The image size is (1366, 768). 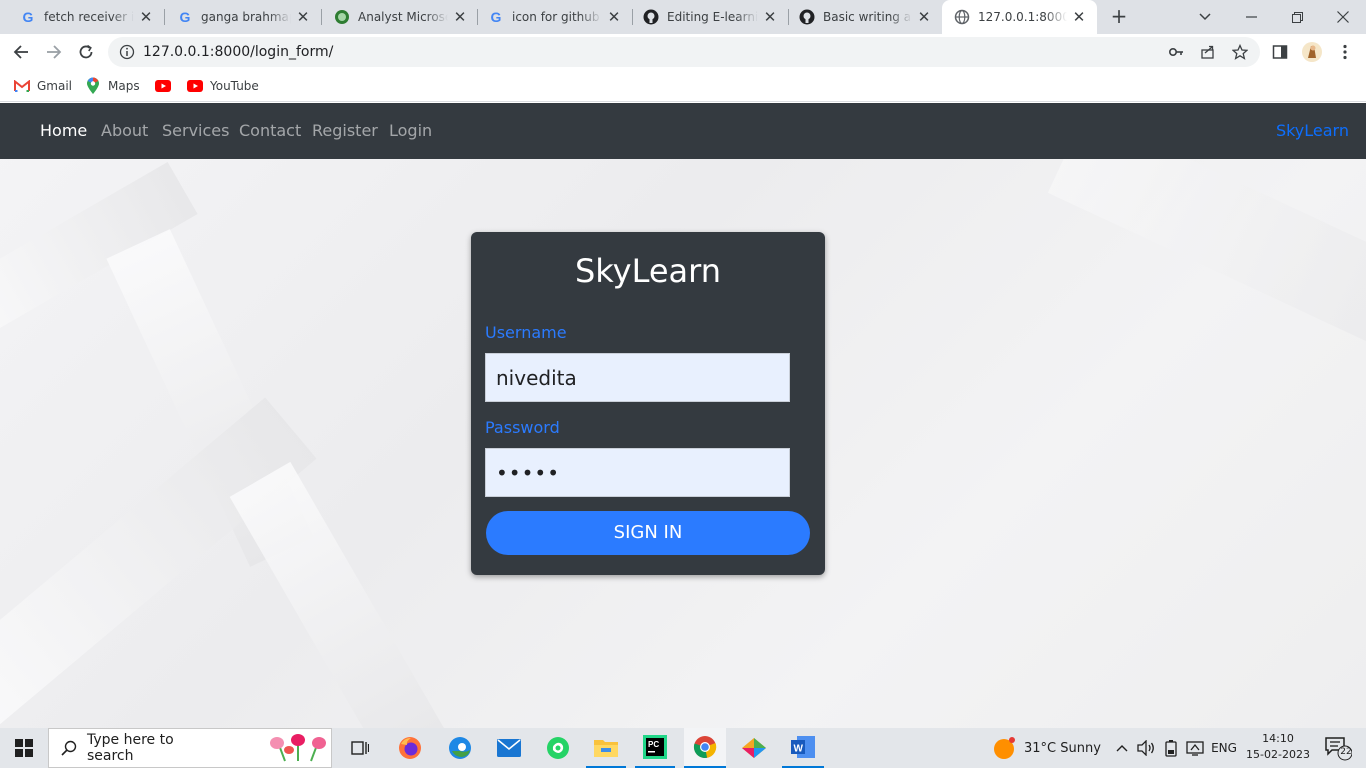 What do you see at coordinates (606, 748) in the screenshot?
I see `file-explorer-icon` at bounding box center [606, 748].